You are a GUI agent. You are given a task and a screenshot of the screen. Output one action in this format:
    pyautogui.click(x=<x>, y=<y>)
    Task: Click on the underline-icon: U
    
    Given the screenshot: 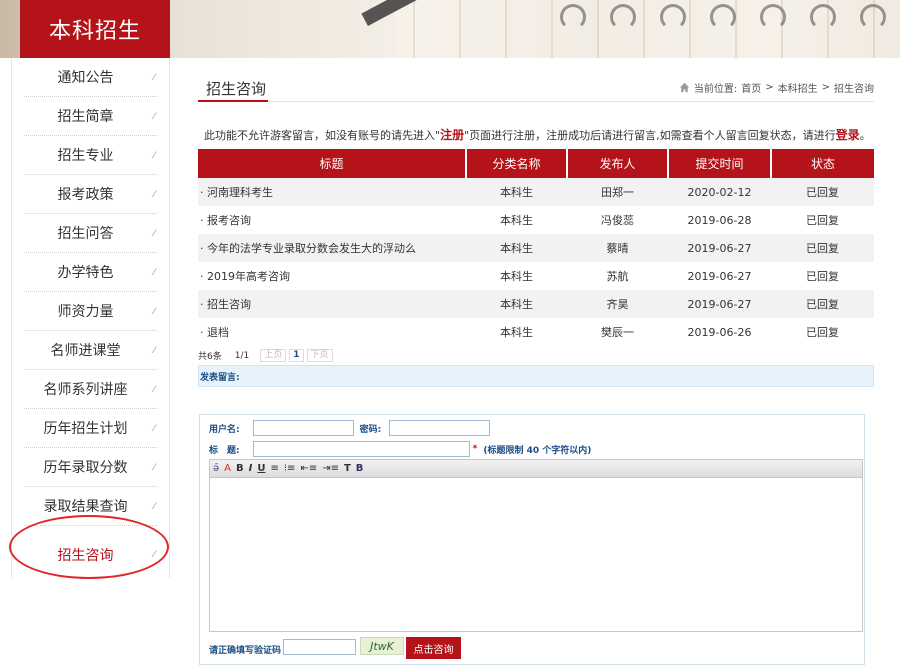 What is the action you would take?
    pyautogui.click(x=261, y=468)
    